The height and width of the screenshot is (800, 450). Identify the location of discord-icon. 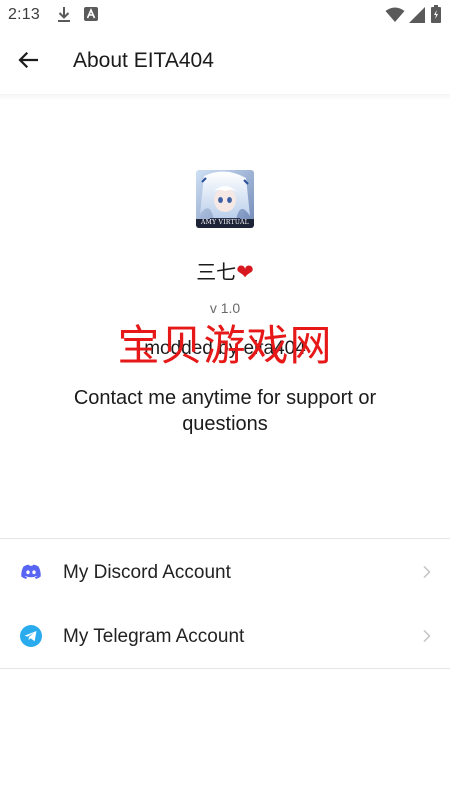
(31, 572).